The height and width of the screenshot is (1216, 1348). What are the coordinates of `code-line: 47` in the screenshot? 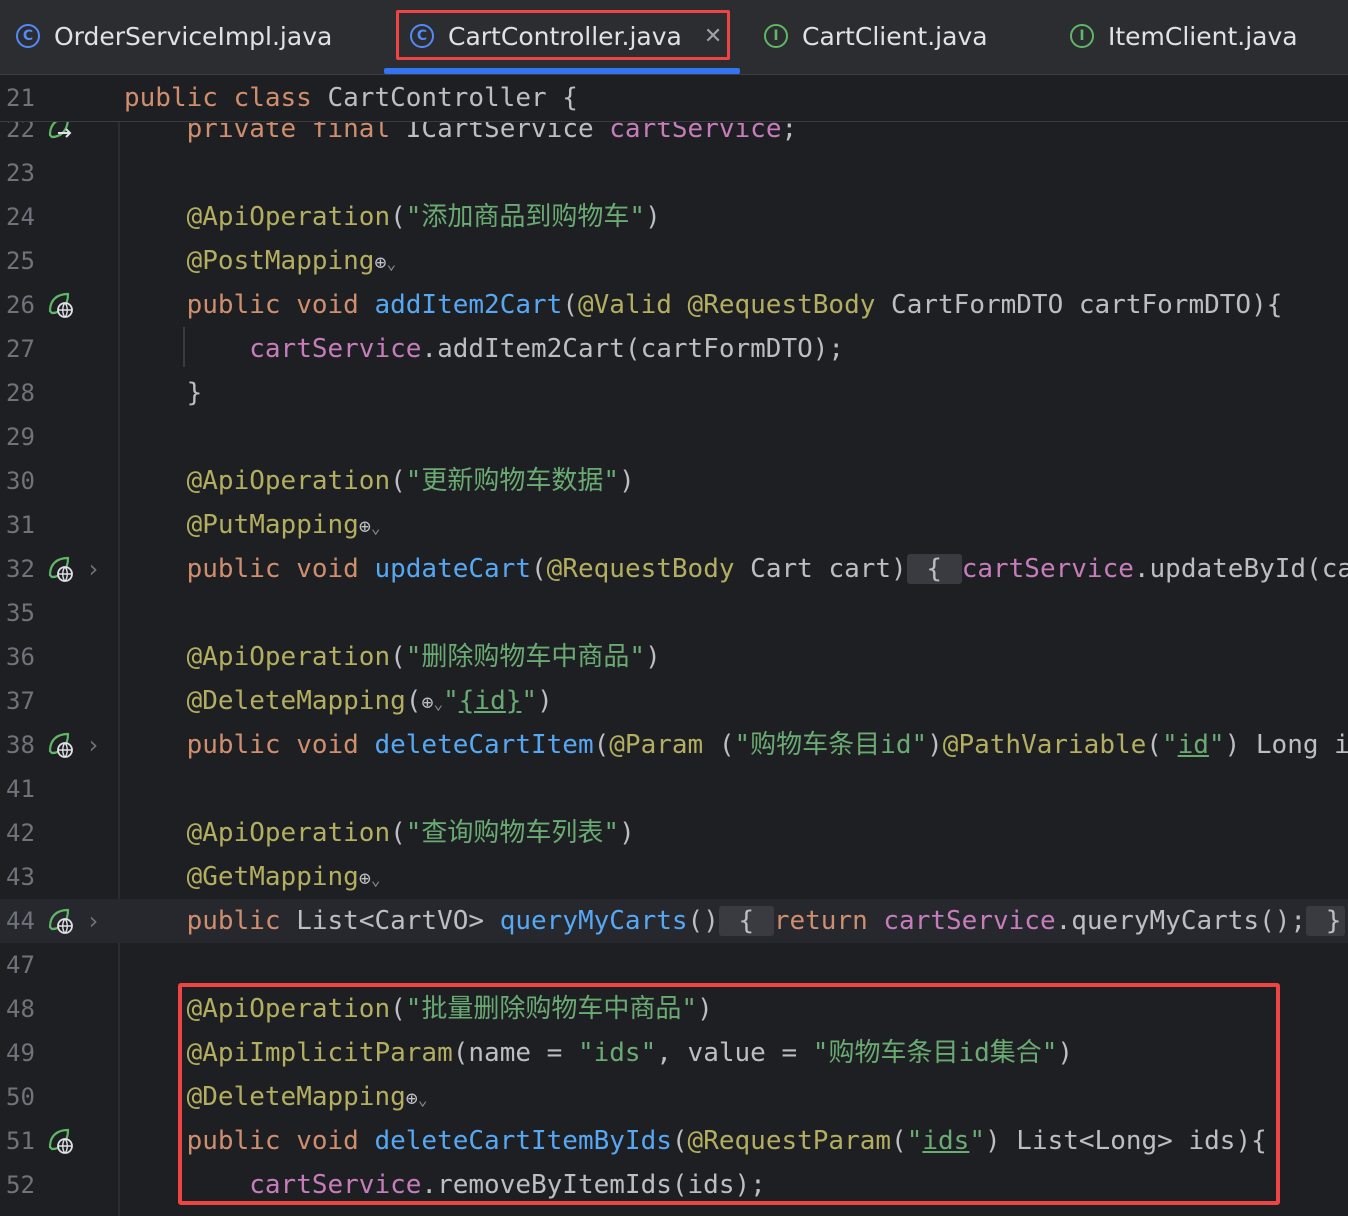 It's located at (674, 965).